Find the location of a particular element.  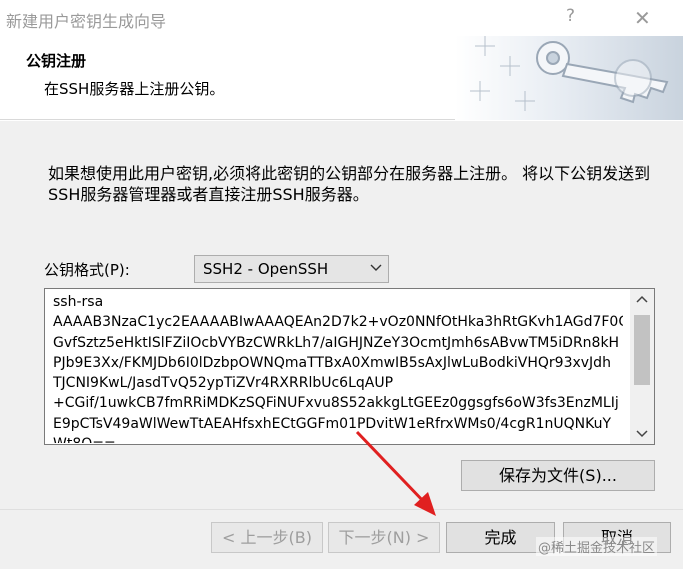

watermark-text: @稀土掘金技术社区 is located at coordinates (597, 546).